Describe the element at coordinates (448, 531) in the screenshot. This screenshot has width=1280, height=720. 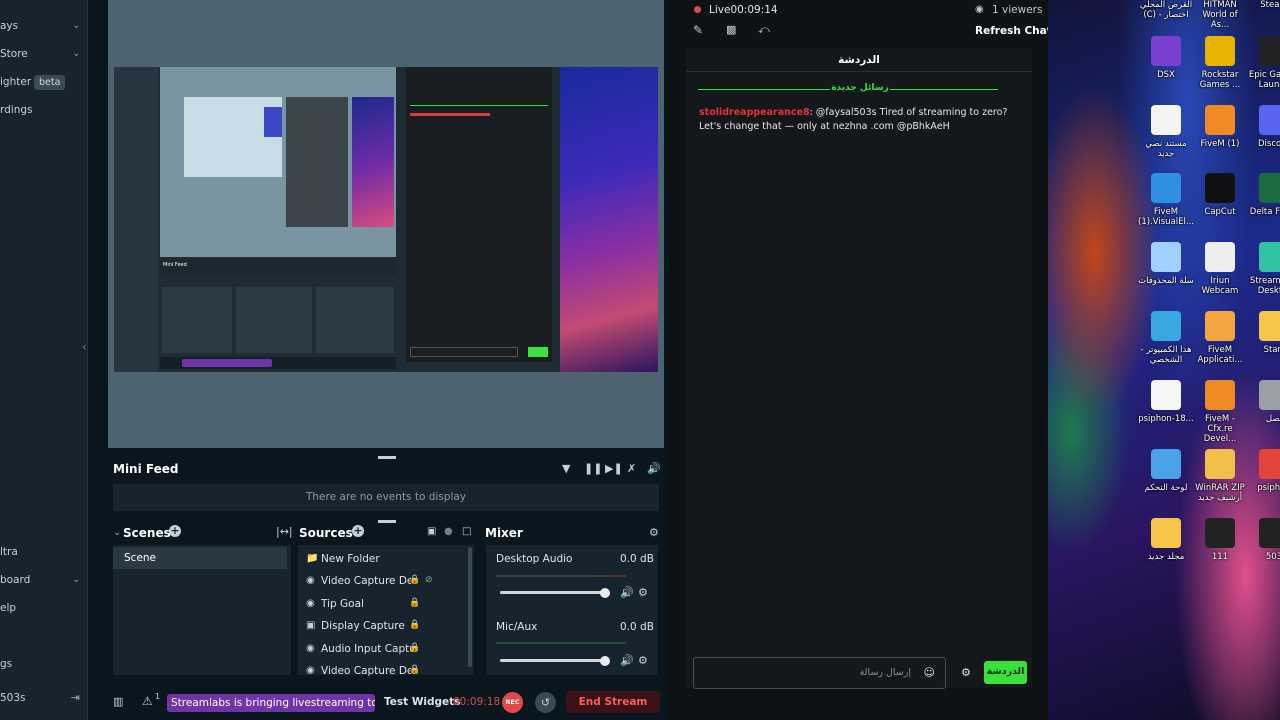
I see `source-lock-icon: ●` at that location.